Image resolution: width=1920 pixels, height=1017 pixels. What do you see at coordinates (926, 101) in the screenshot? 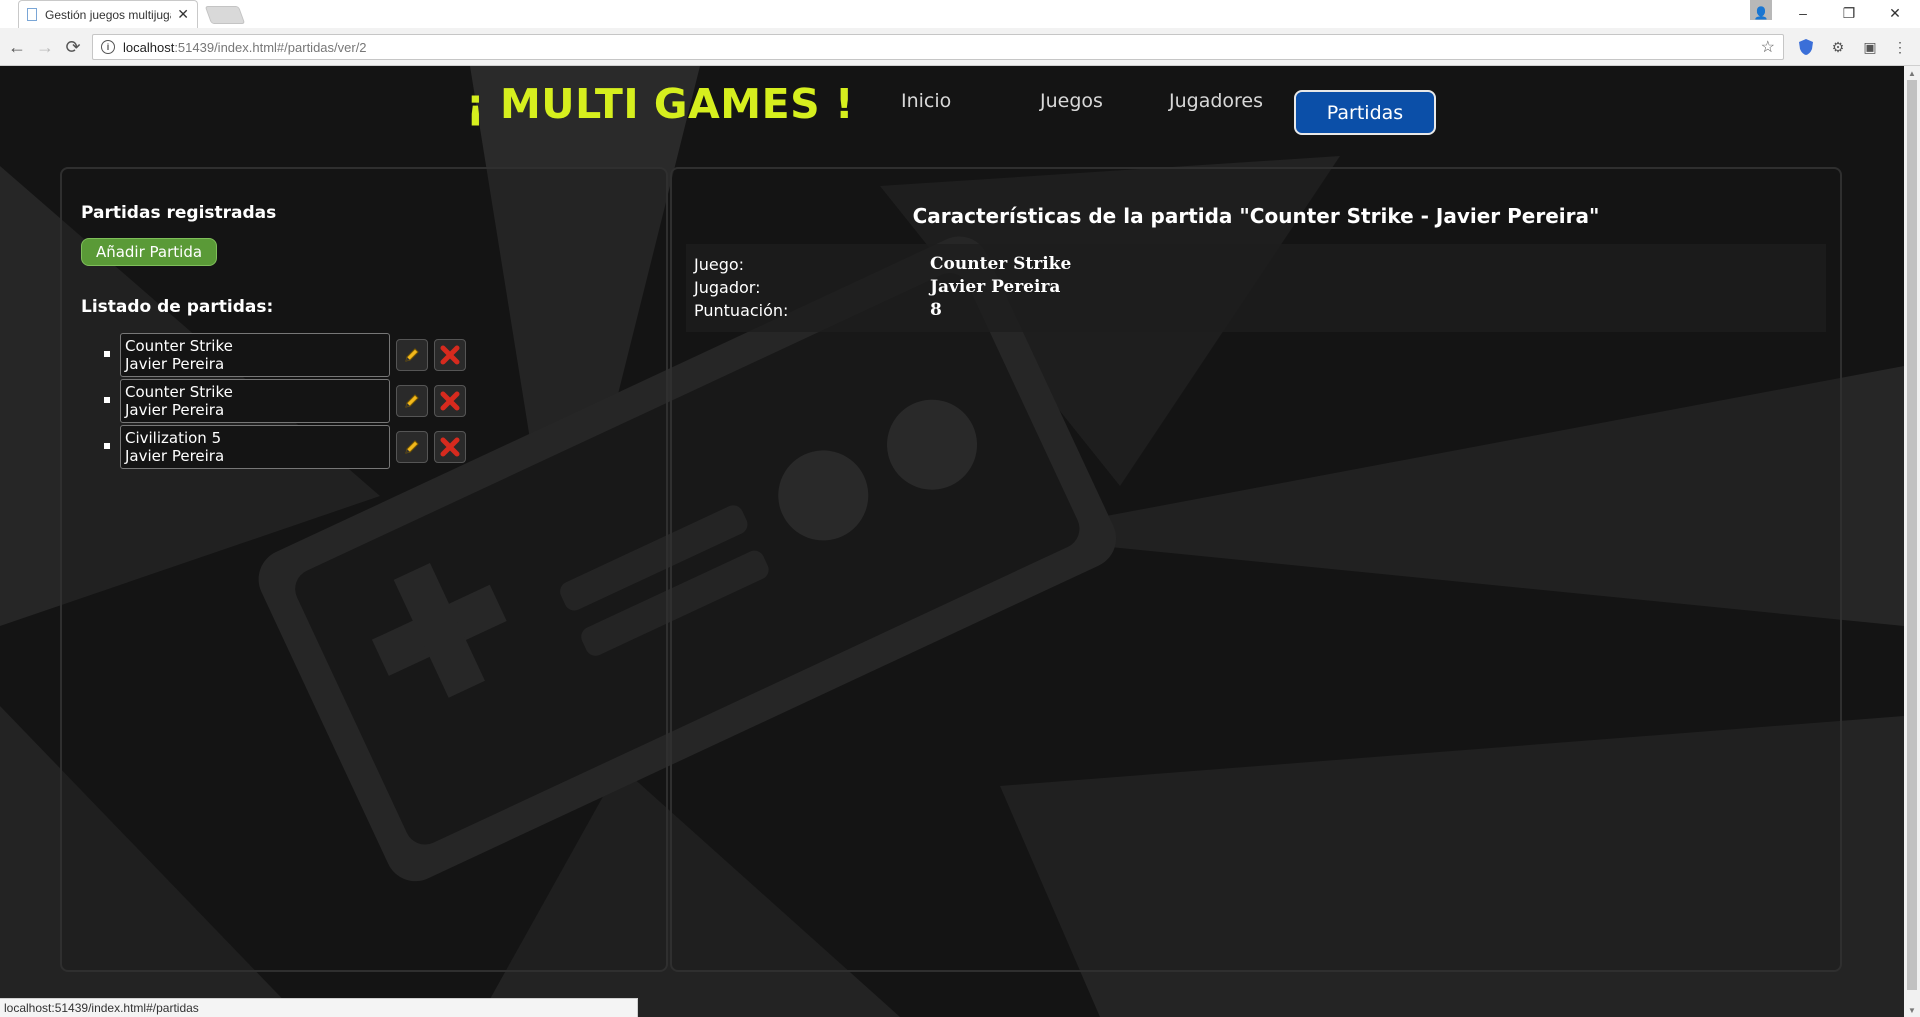
I see `nav-inicio: Inicio` at bounding box center [926, 101].